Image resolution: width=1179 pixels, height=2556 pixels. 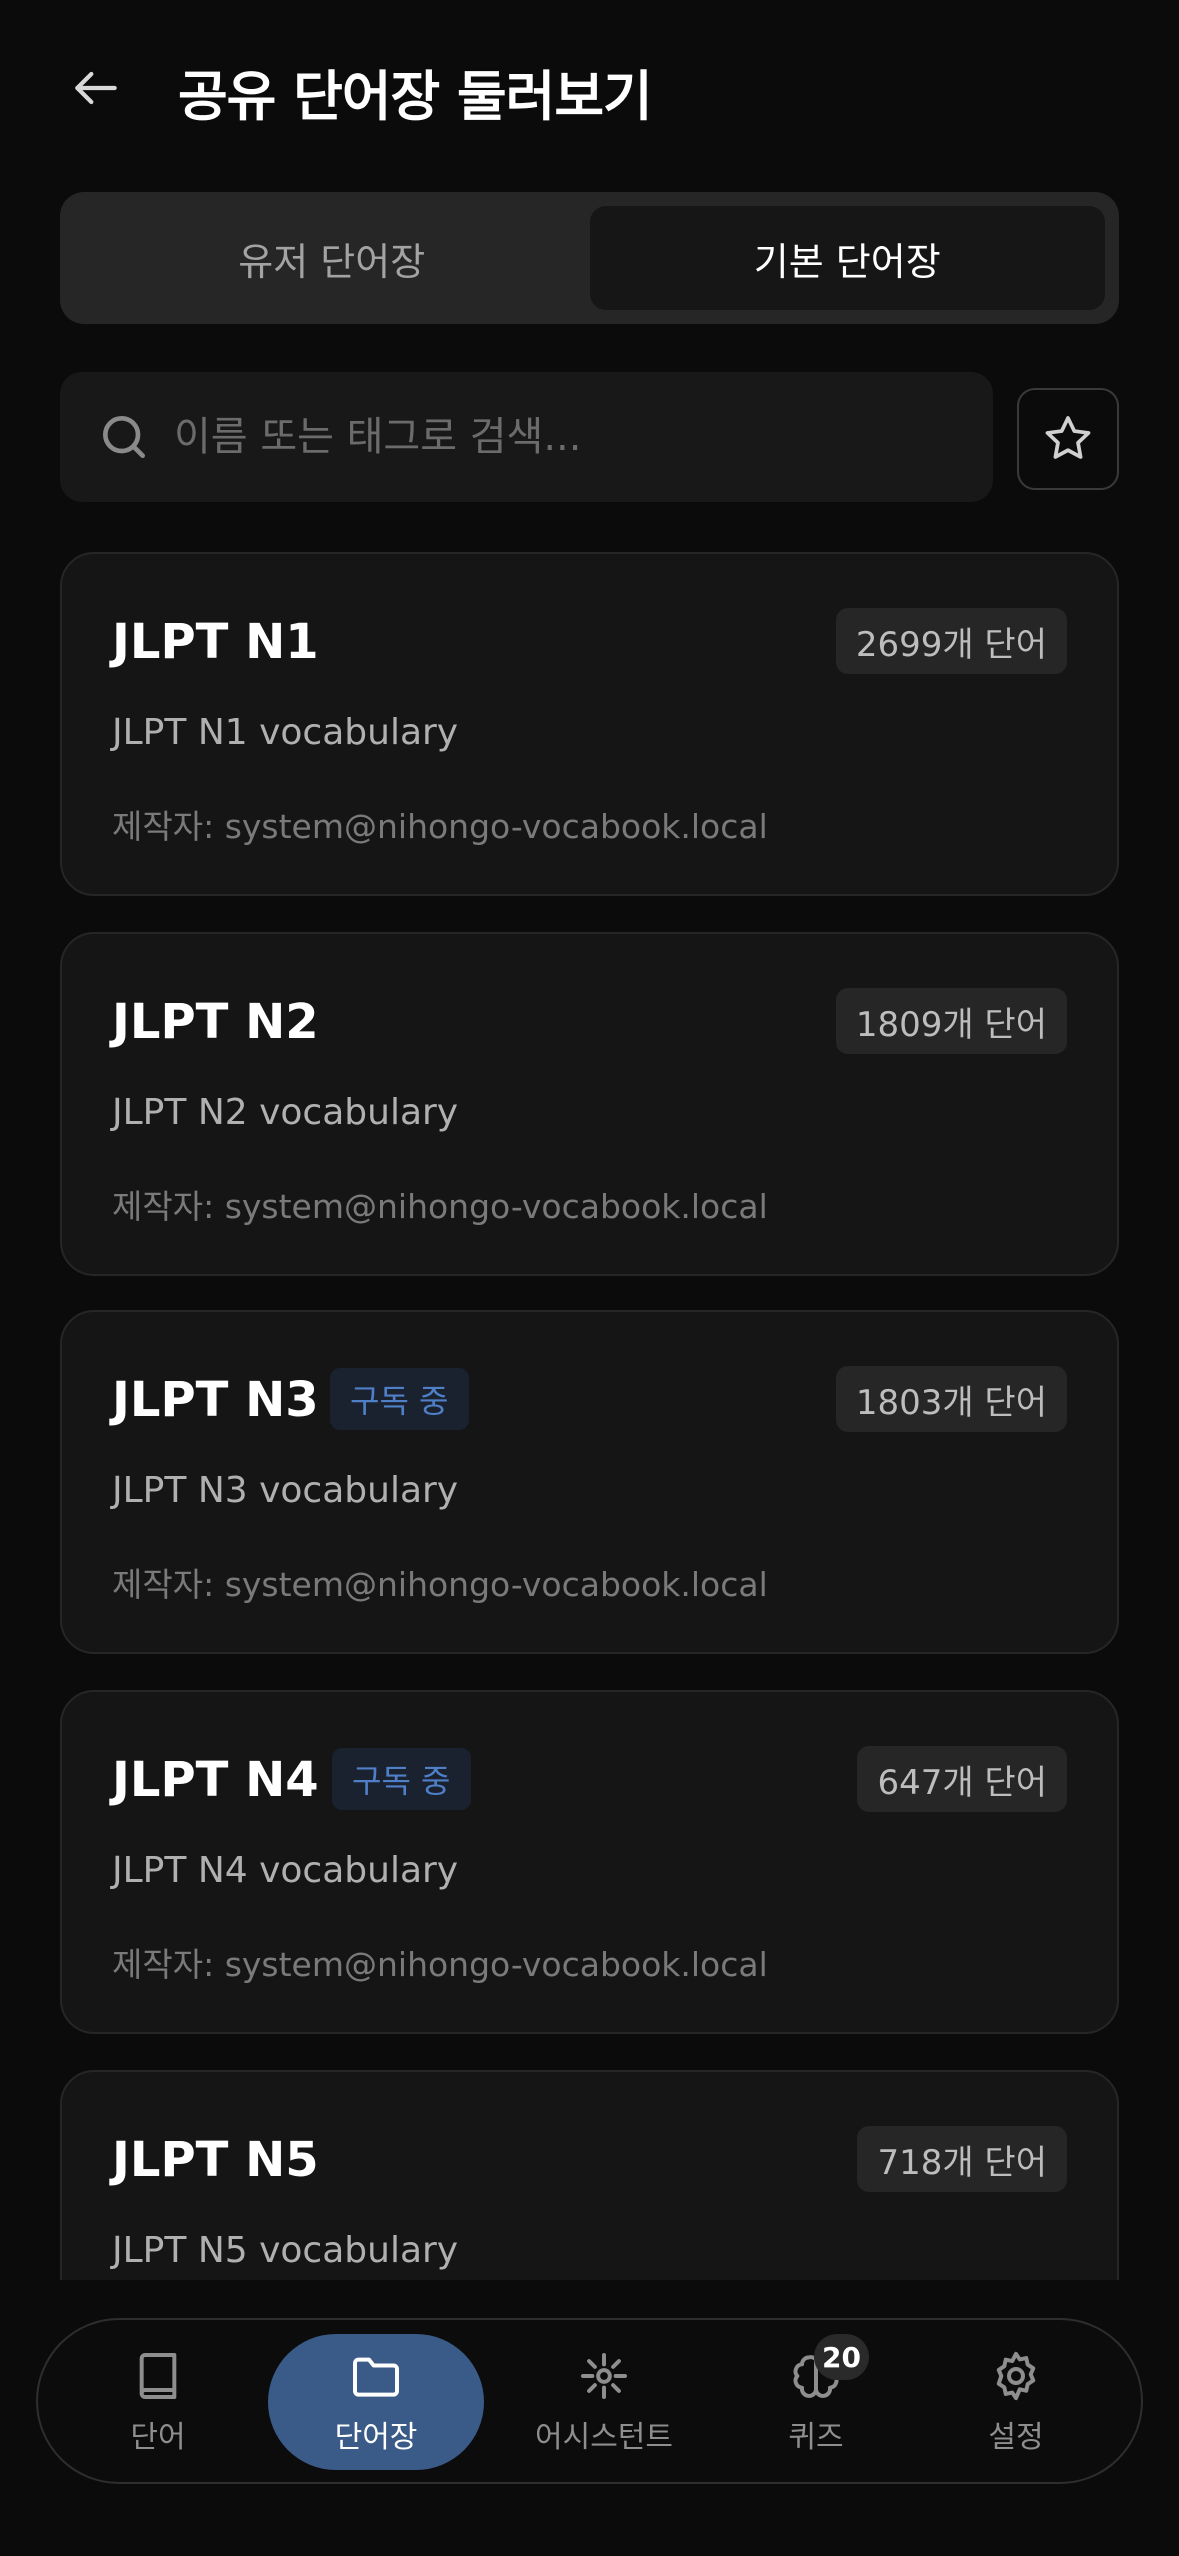 I want to click on tab-default-vocabooks: 기본 단어장, so click(x=847, y=258).